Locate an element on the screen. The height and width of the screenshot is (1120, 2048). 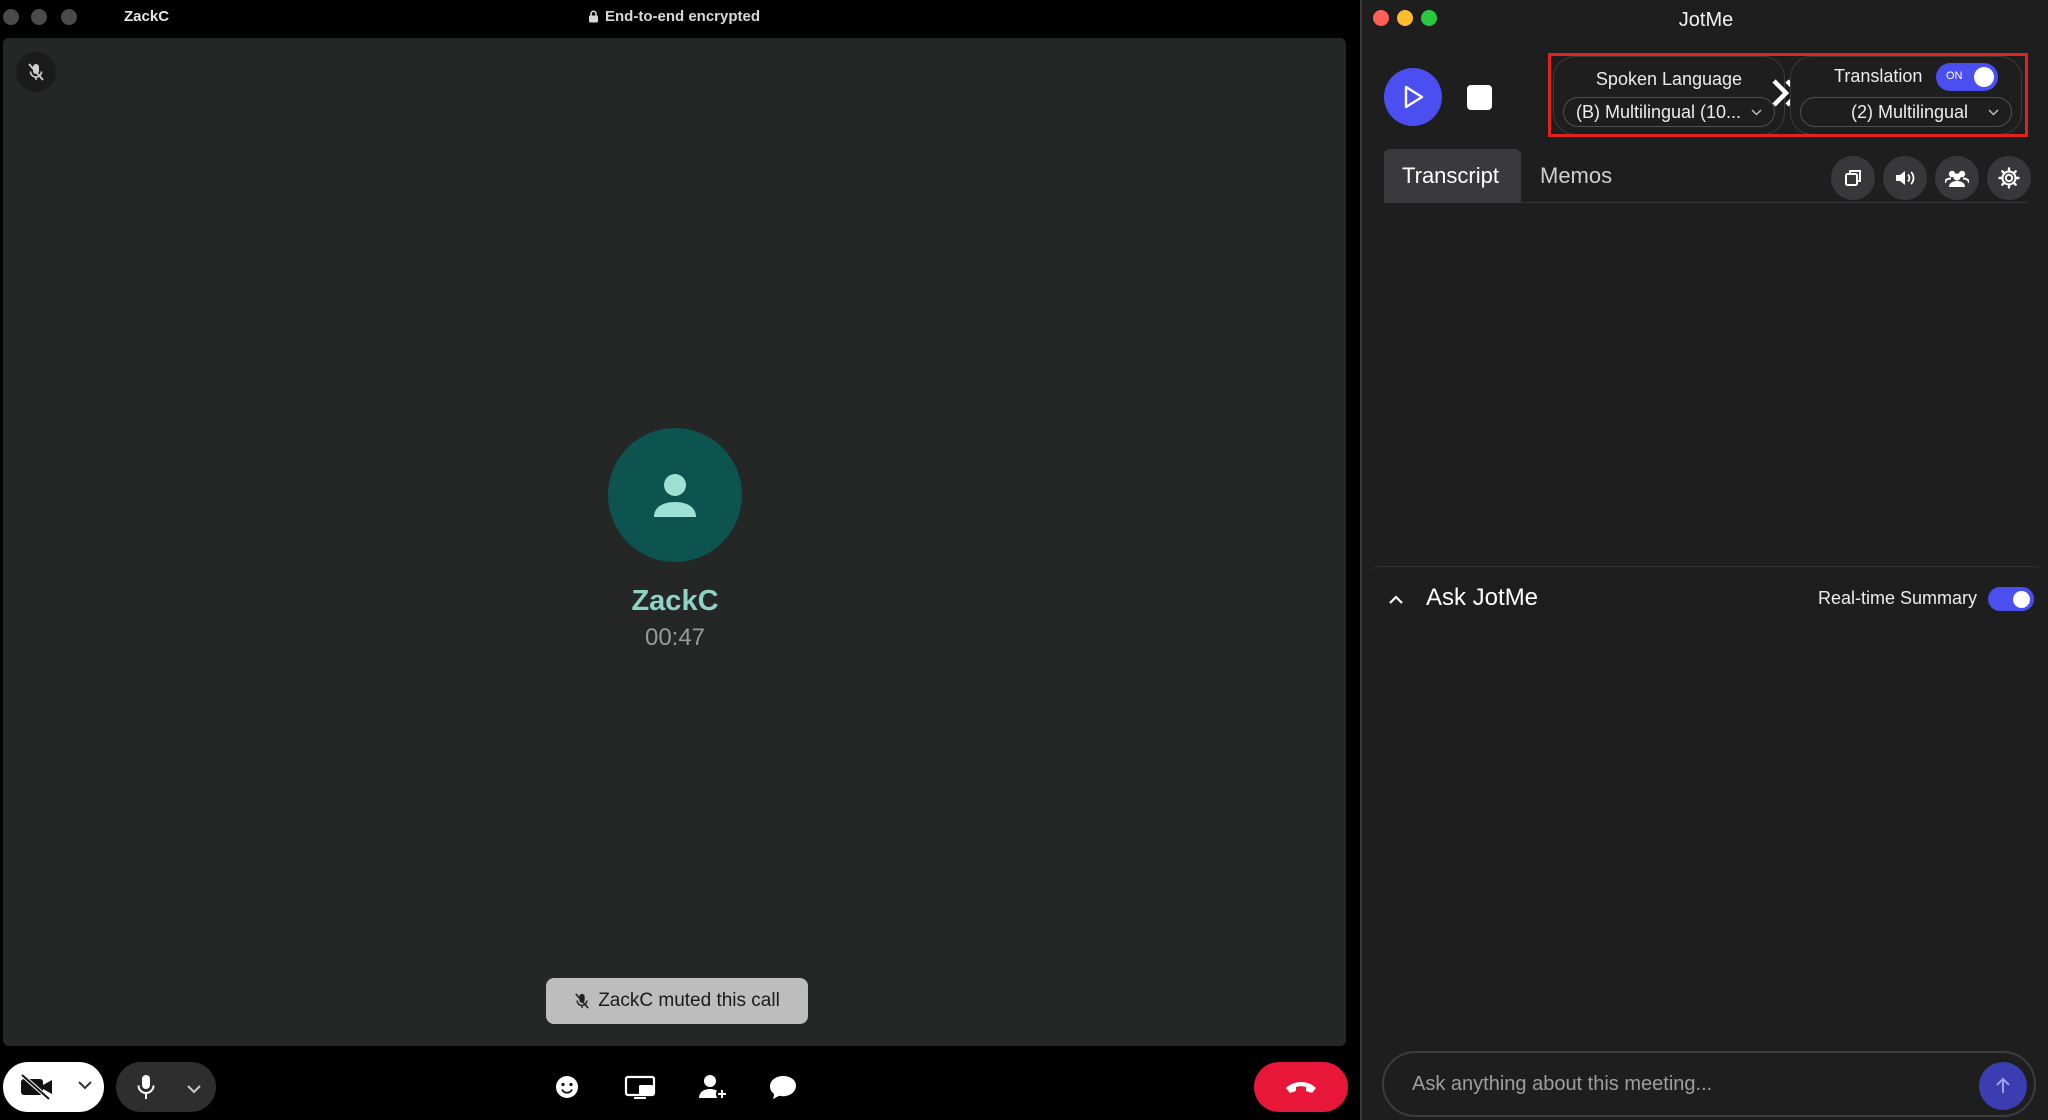
mic-options-chevron is located at coordinates (194, 1090).